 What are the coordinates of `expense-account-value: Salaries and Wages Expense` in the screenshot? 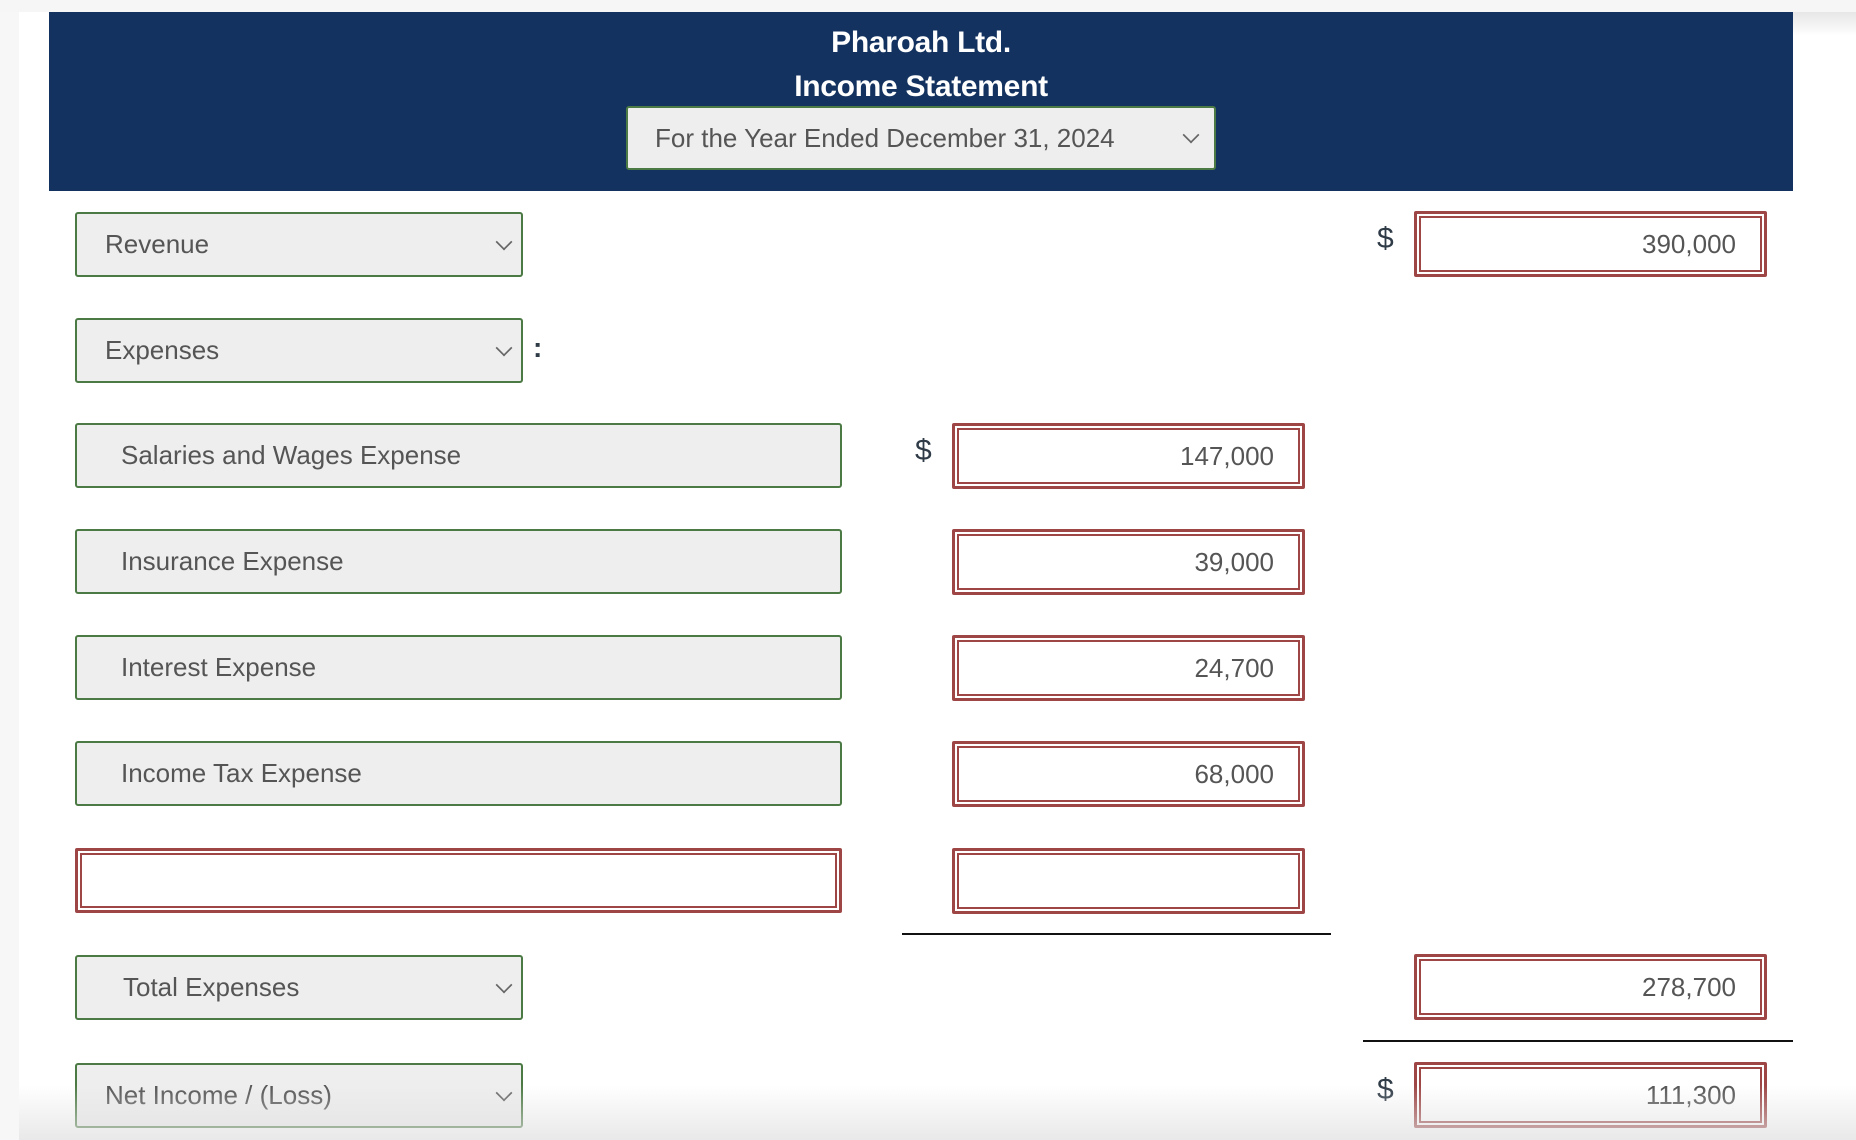 It's located at (291, 455).